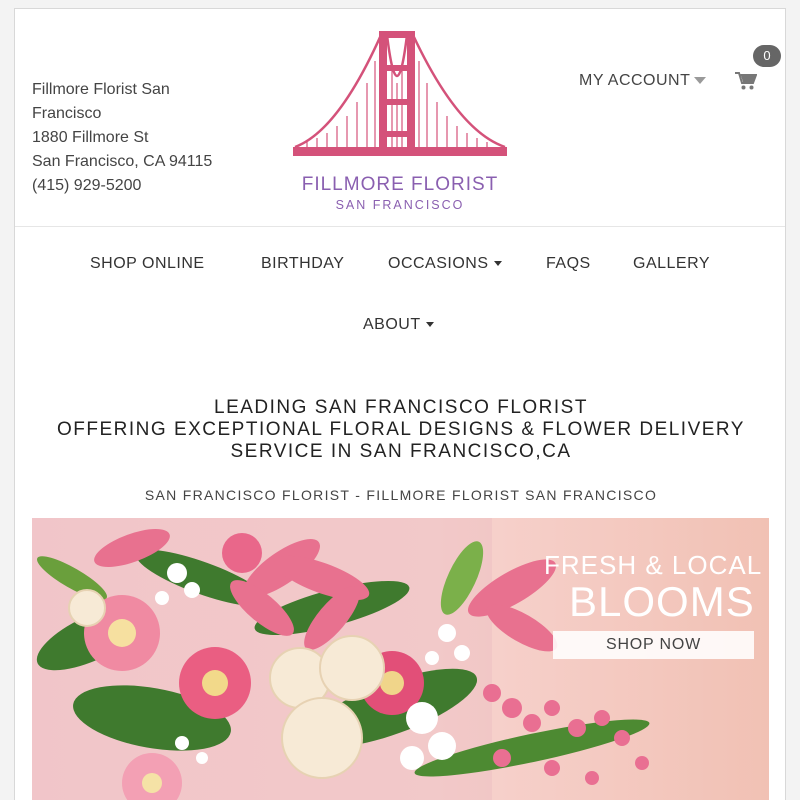  Describe the element at coordinates (767, 56) in the screenshot. I see `cart-count-badge: 0` at that location.